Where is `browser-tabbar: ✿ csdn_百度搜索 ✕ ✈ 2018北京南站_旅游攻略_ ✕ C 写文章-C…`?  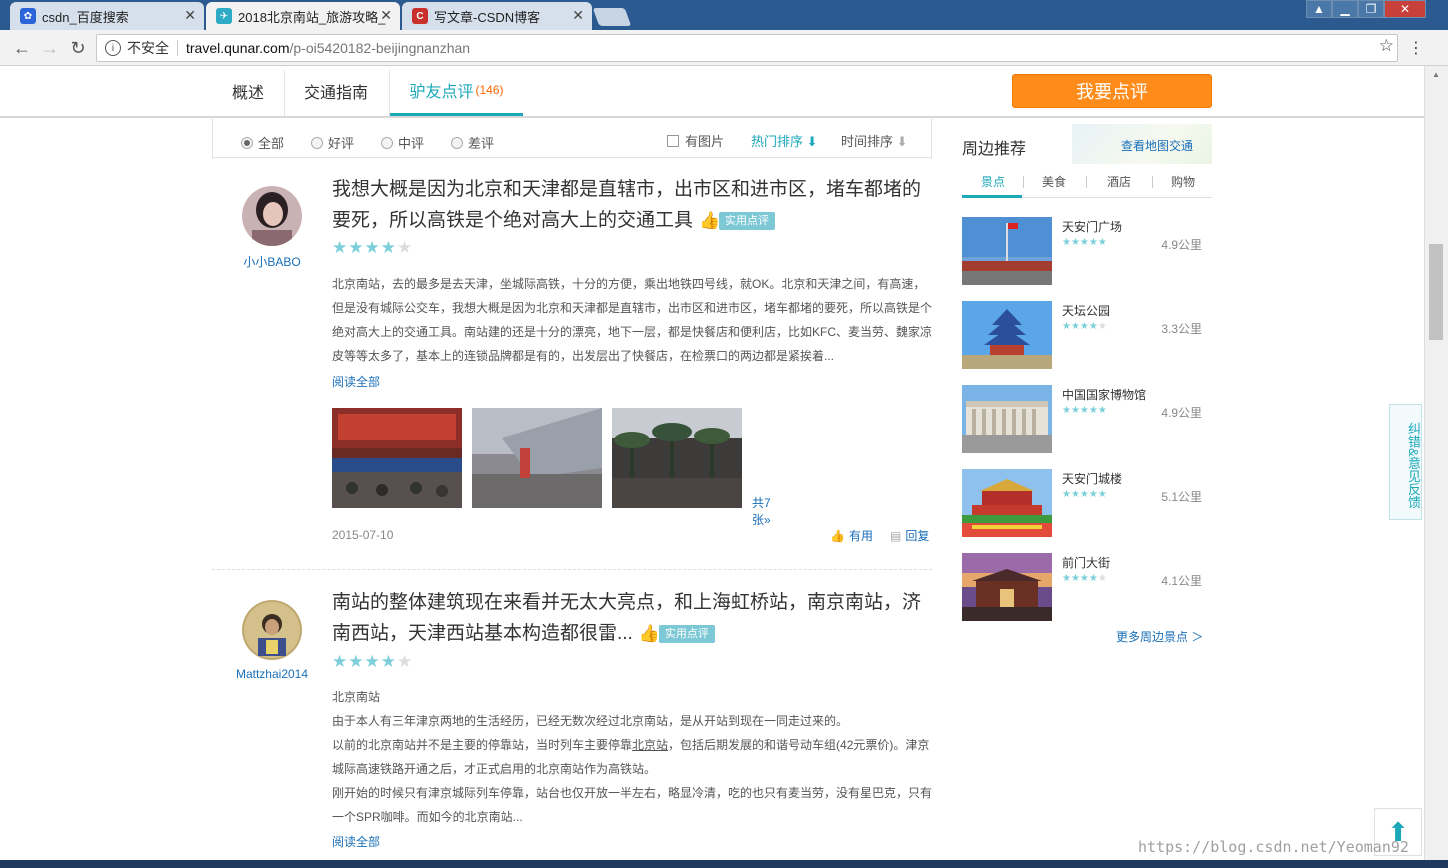
browser-tabbar: ✿ csdn_百度搜索 ✕ ✈ 2018北京南站_旅游攻略_ ✕ C 写文章-C… is located at coordinates (724, 15).